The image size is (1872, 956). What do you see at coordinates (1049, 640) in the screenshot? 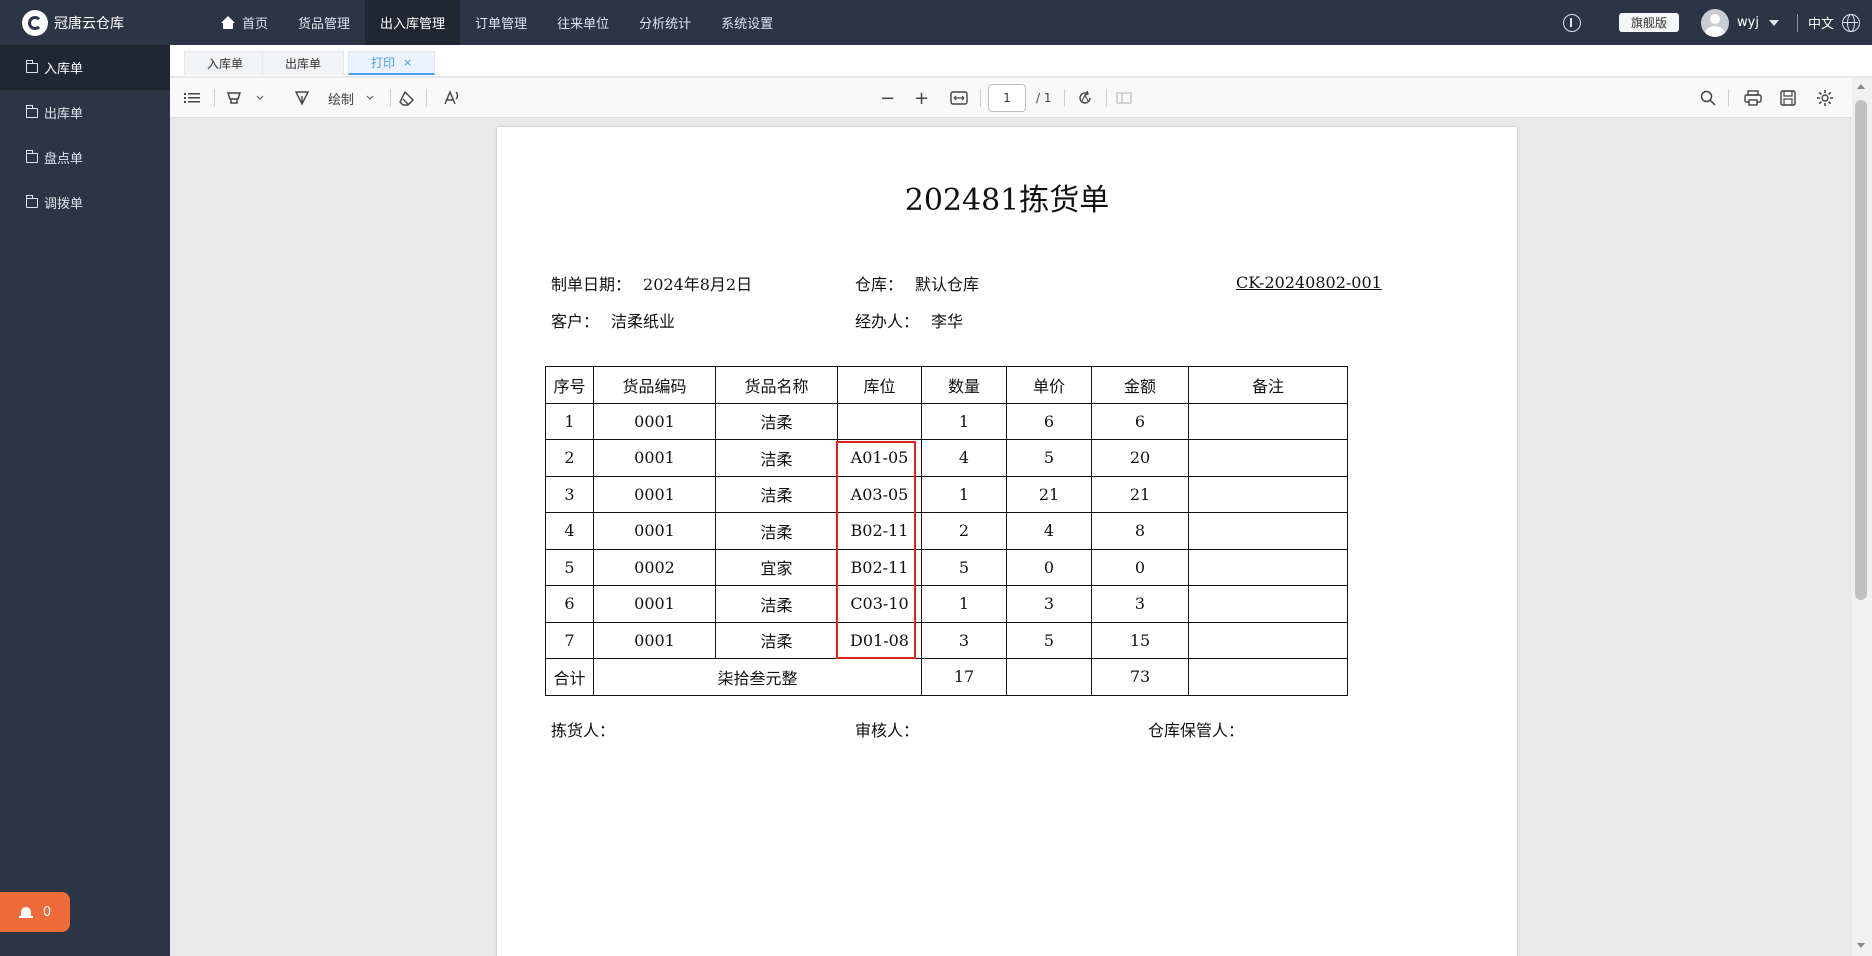
I see `table-cell: 5` at bounding box center [1049, 640].